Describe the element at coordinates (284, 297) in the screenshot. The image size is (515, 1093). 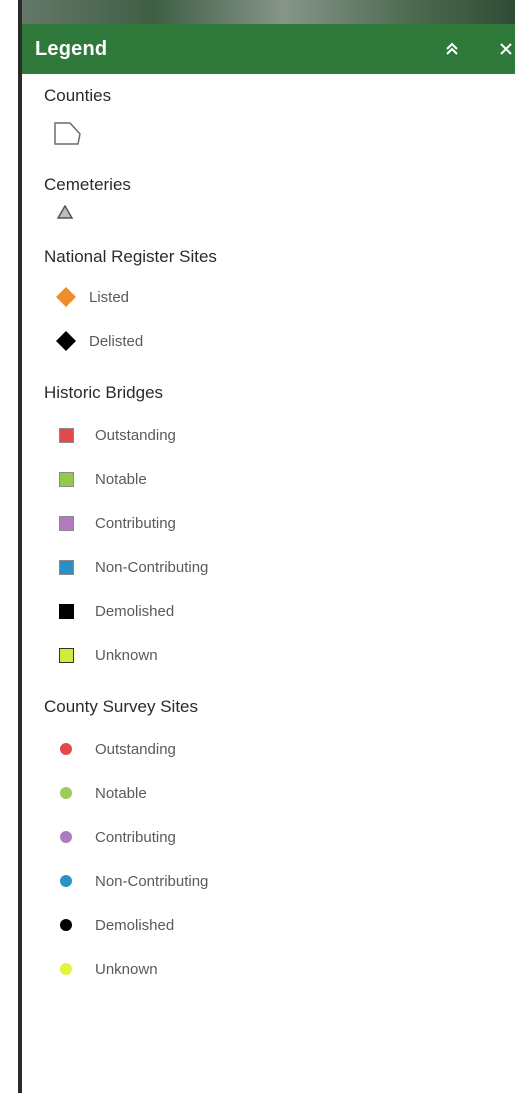
I see `legend-item: Listed` at that location.